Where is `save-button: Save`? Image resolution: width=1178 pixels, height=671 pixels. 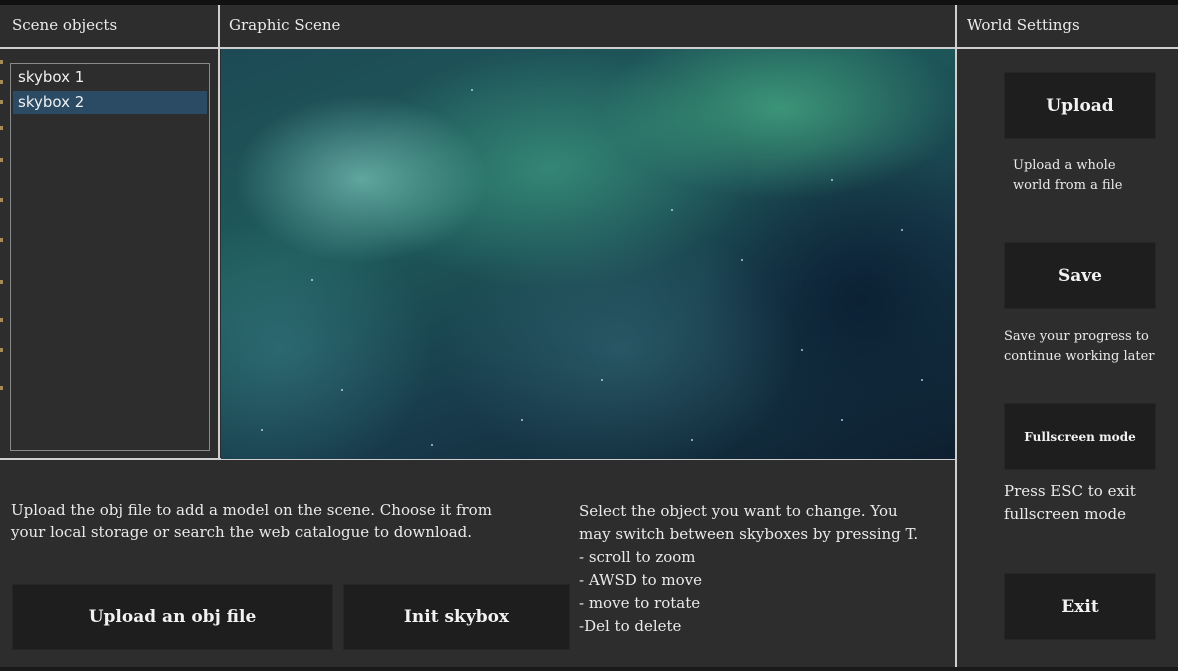
save-button: Save is located at coordinates (1080, 275).